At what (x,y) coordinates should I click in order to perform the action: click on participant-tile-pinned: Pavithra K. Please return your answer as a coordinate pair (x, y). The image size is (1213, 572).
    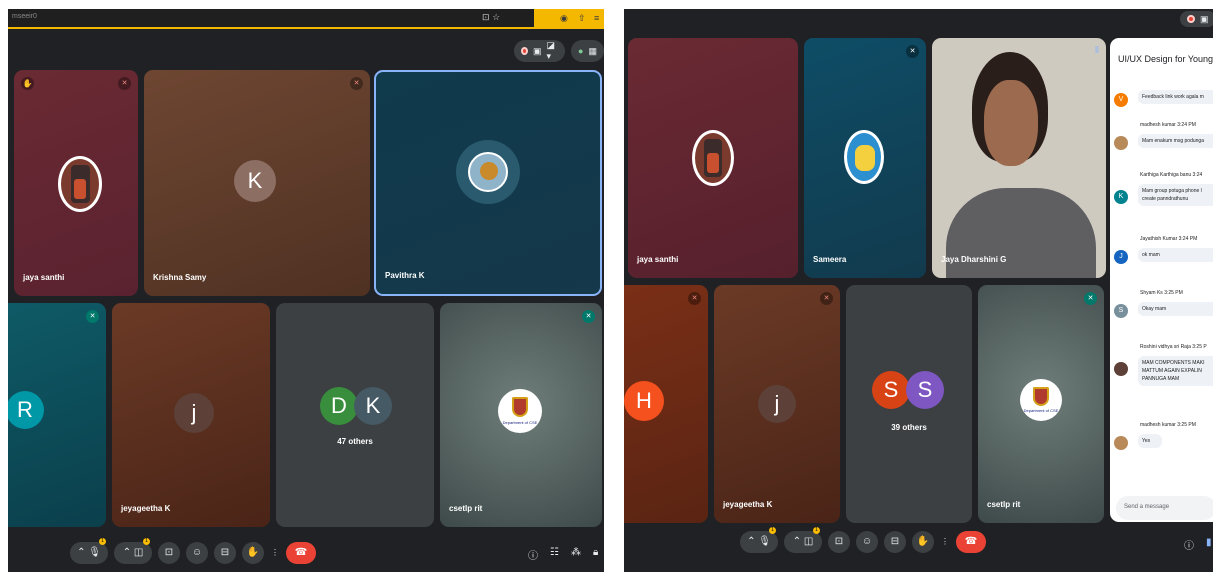
    Looking at the image, I should click on (488, 183).